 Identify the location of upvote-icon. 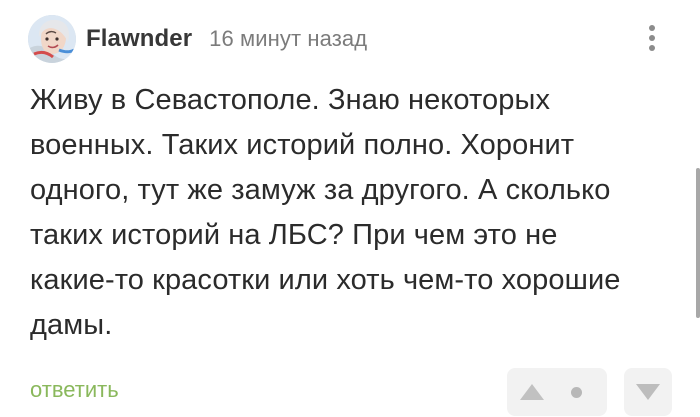
(532, 392).